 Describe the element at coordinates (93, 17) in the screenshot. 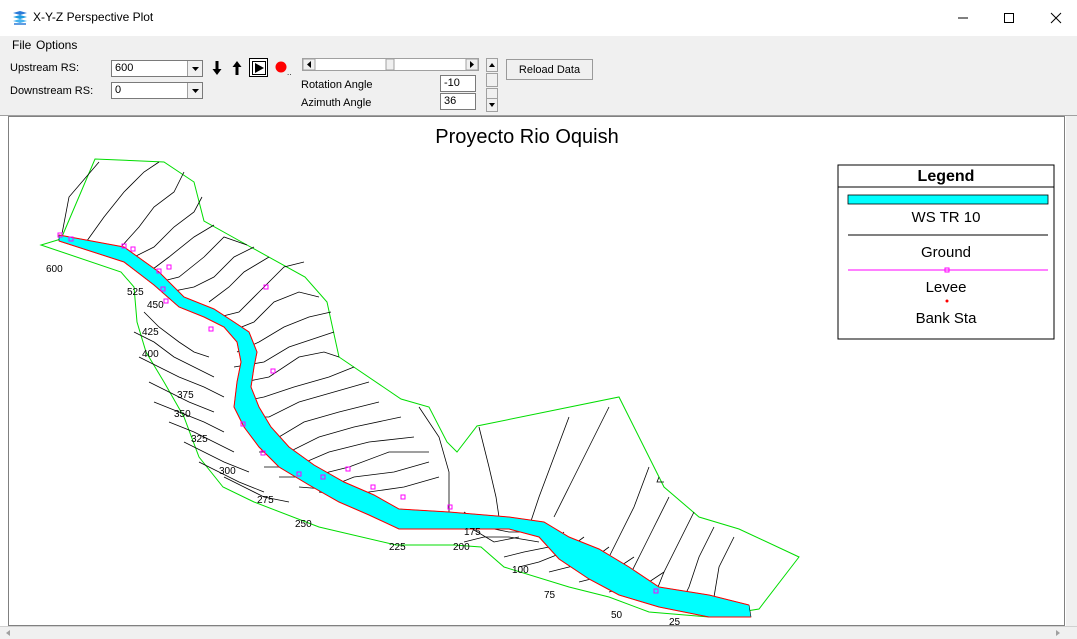

I see `window-title: X-Y-Z Perspective Plot` at that location.